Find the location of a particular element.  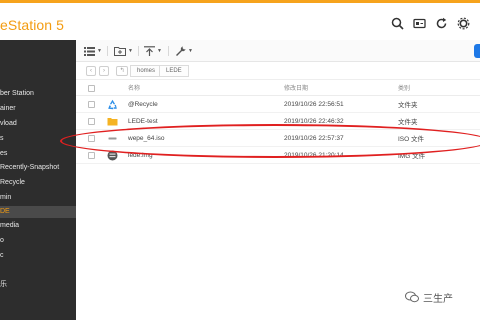

watermark: 三生产 is located at coordinates (442, 297).